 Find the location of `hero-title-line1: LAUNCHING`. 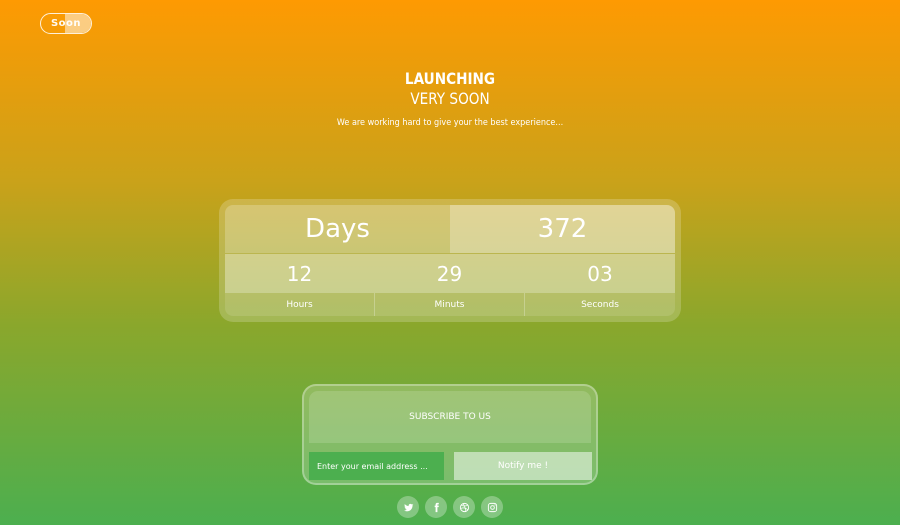

hero-title-line1: LAUNCHING is located at coordinates (450, 78).